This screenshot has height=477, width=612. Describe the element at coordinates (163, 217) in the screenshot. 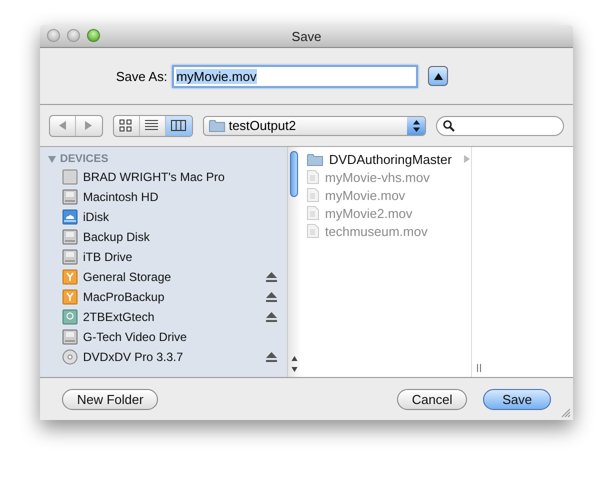

I see `sidebar-item: iDisk` at that location.